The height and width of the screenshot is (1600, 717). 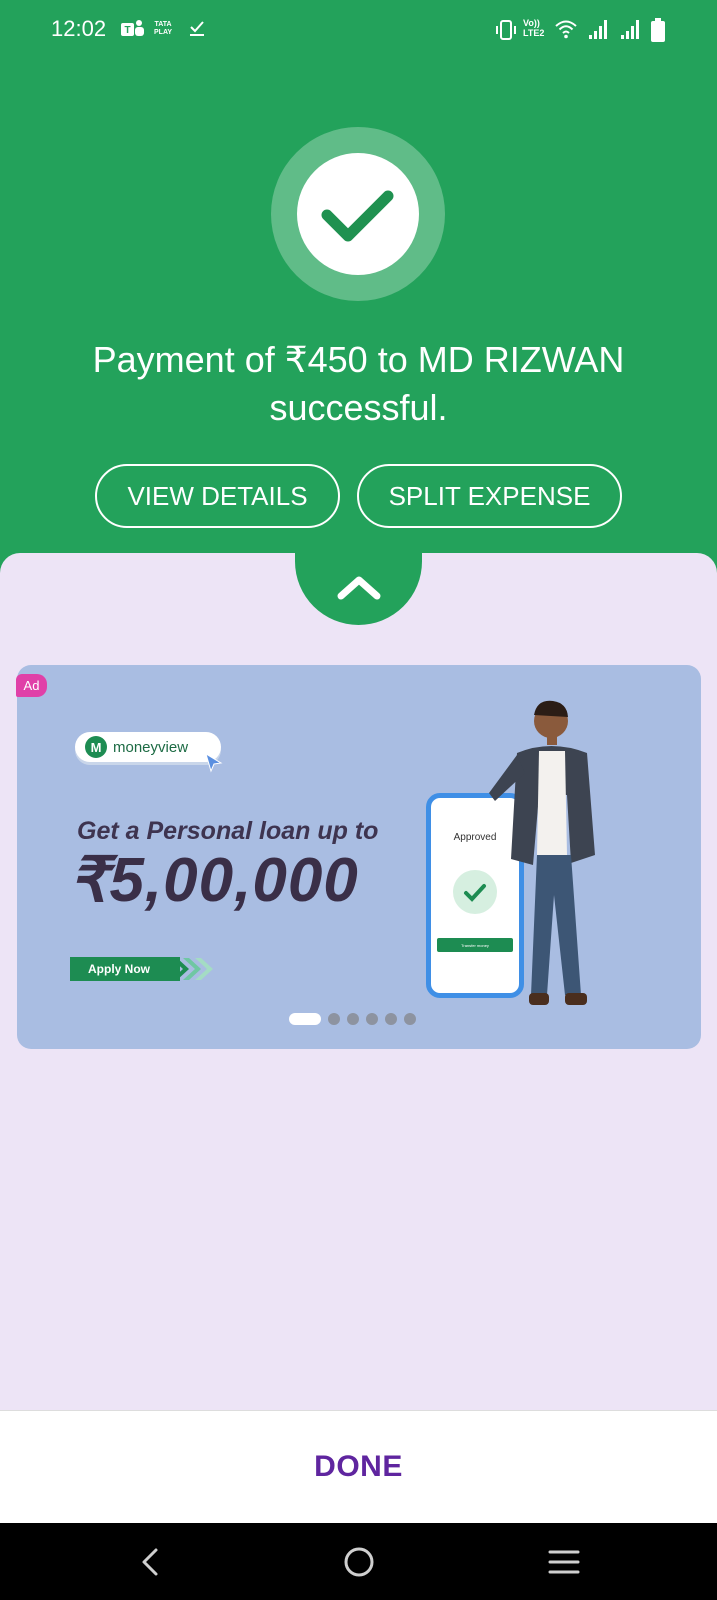 I want to click on ad-amount: ₹5,00,000, so click(x=214, y=880).